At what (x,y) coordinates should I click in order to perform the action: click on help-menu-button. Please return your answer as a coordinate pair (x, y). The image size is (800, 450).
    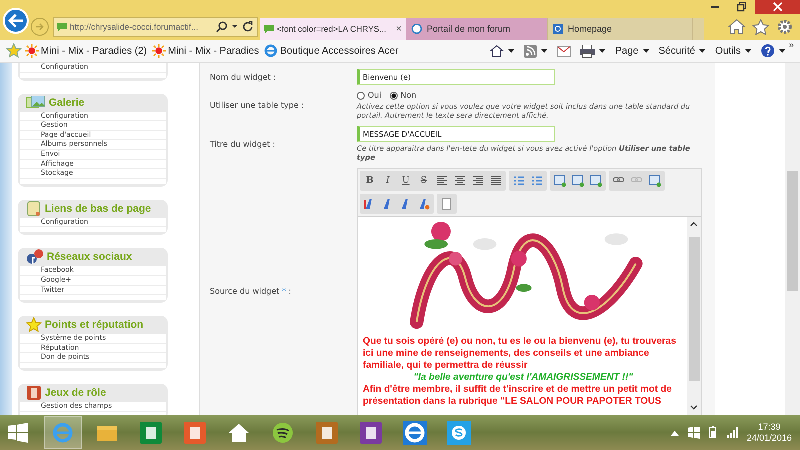
    Looking at the image, I should click on (773, 51).